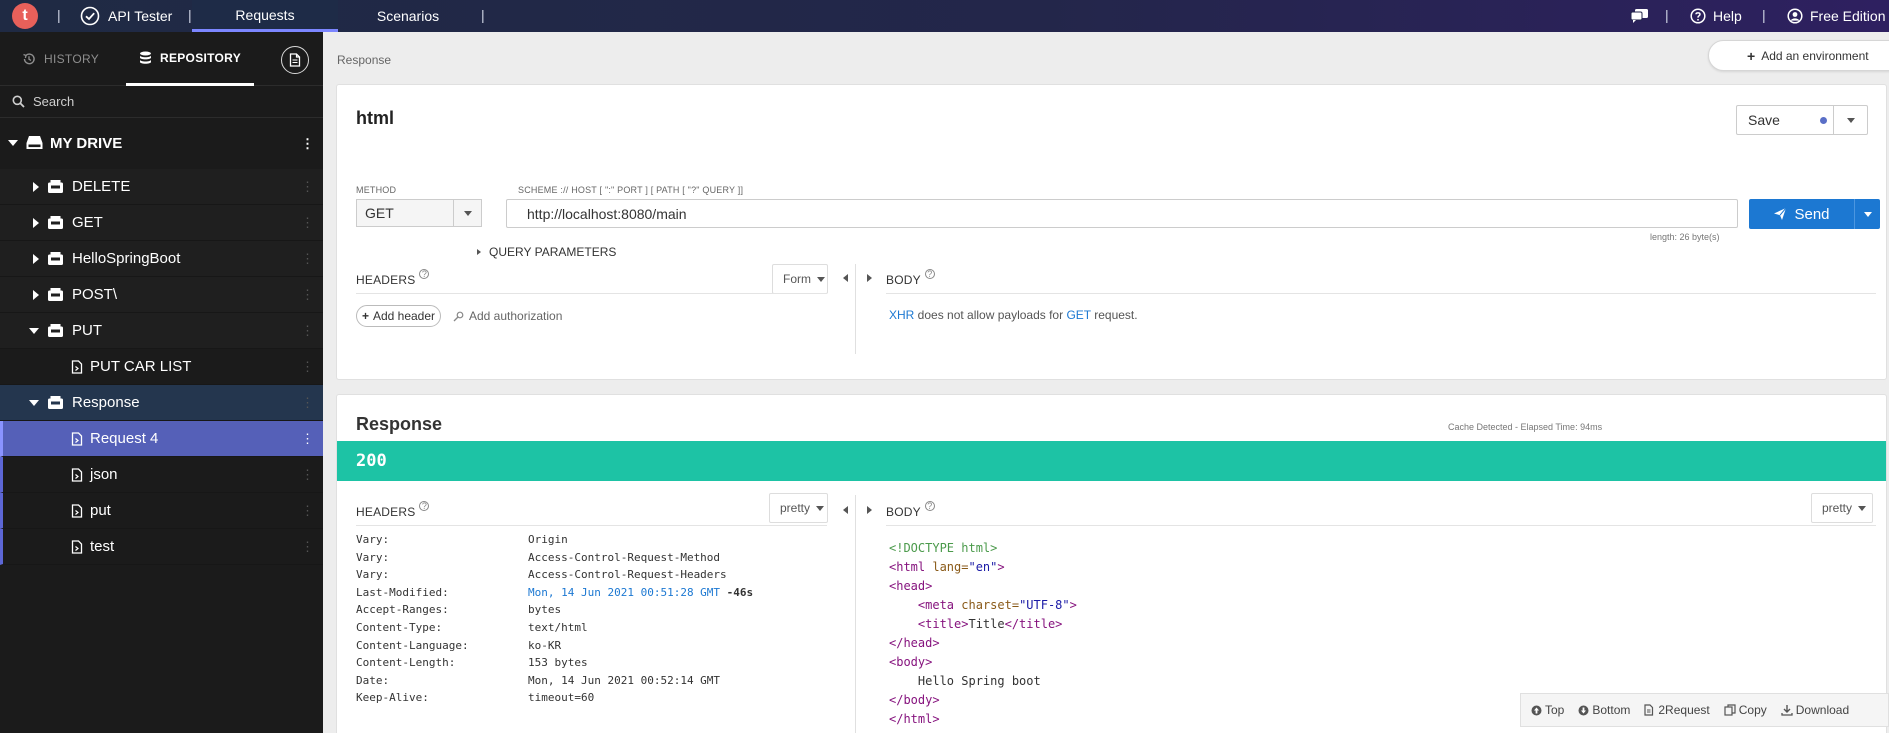  Describe the element at coordinates (408, 16) in the screenshot. I see `tab-scenarios: Scenarios` at that location.